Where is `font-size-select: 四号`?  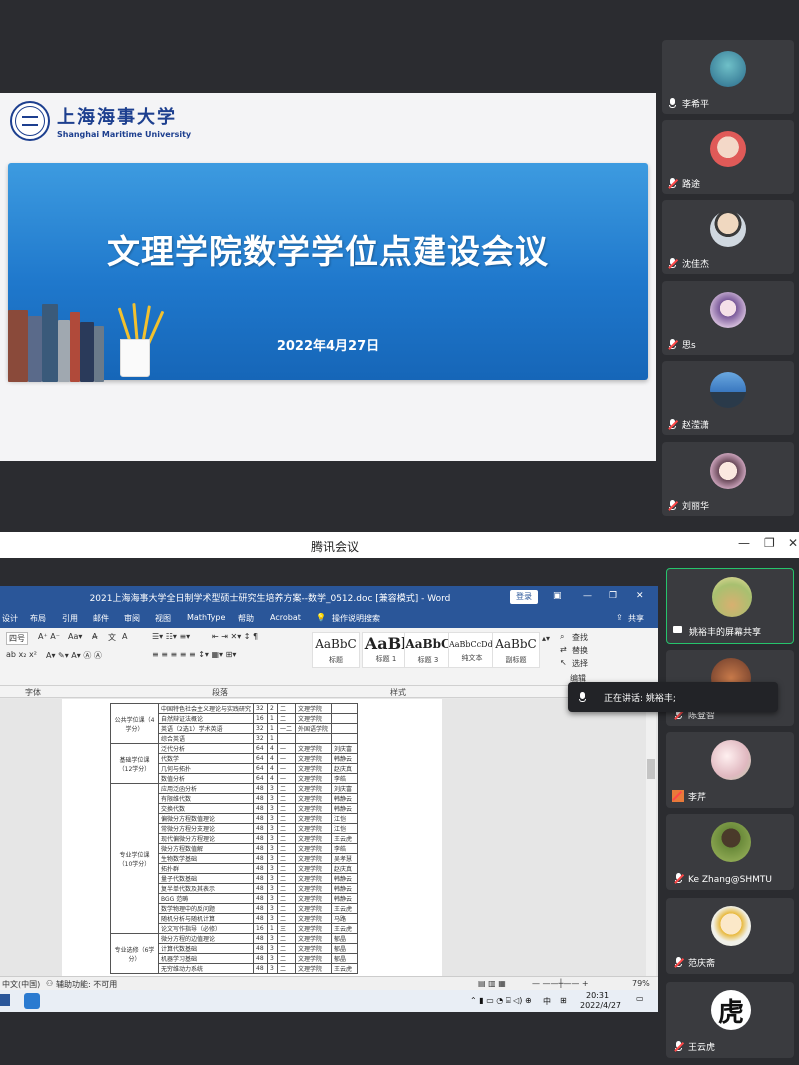 font-size-select: 四号 is located at coordinates (17, 638).